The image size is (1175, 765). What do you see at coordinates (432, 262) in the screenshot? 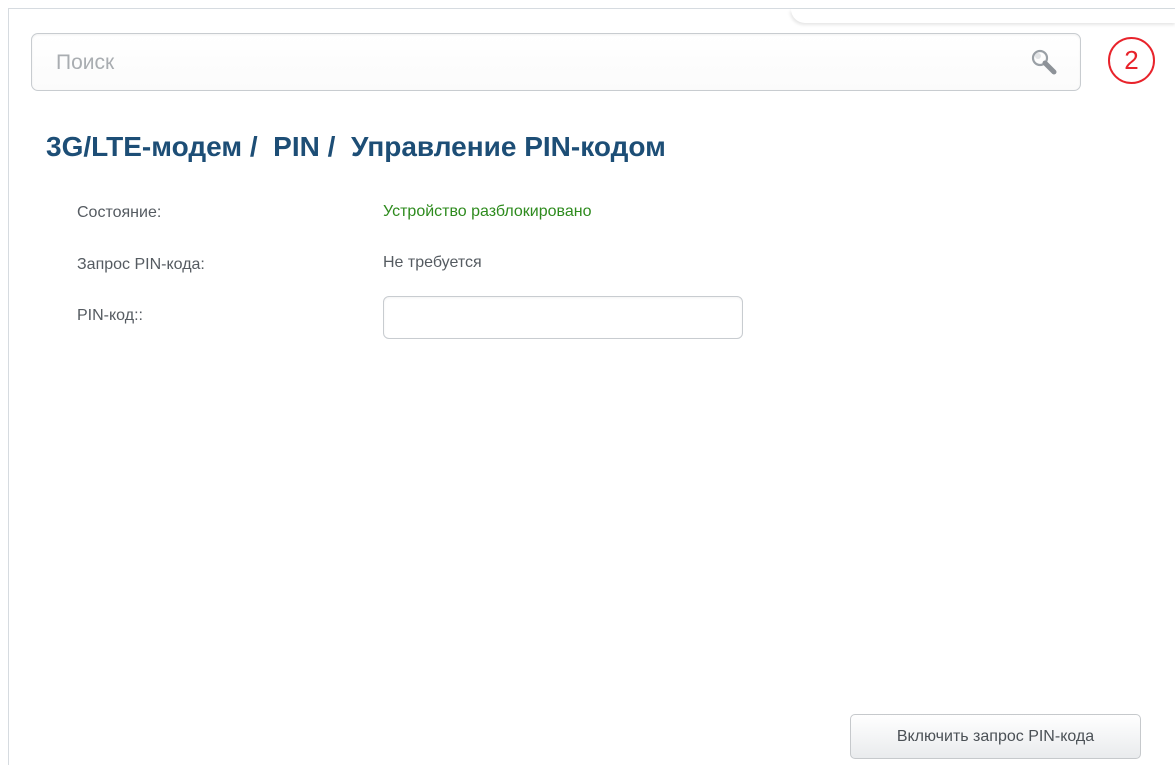
I see `pin-request-value: Не требуется` at bounding box center [432, 262].